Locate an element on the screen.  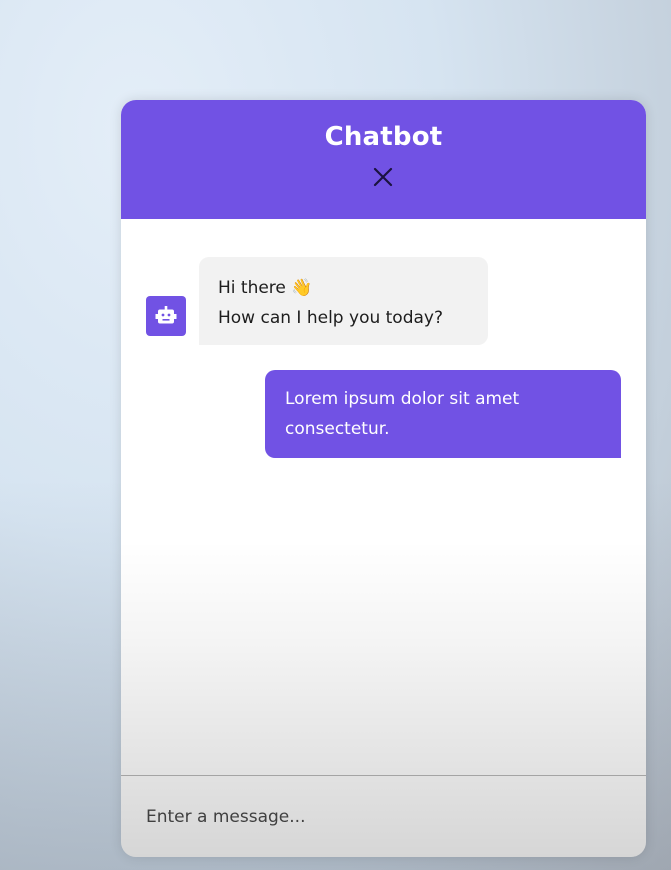
incoming-message: Hi there 👋 How can I help you today? is located at coordinates (343, 301).